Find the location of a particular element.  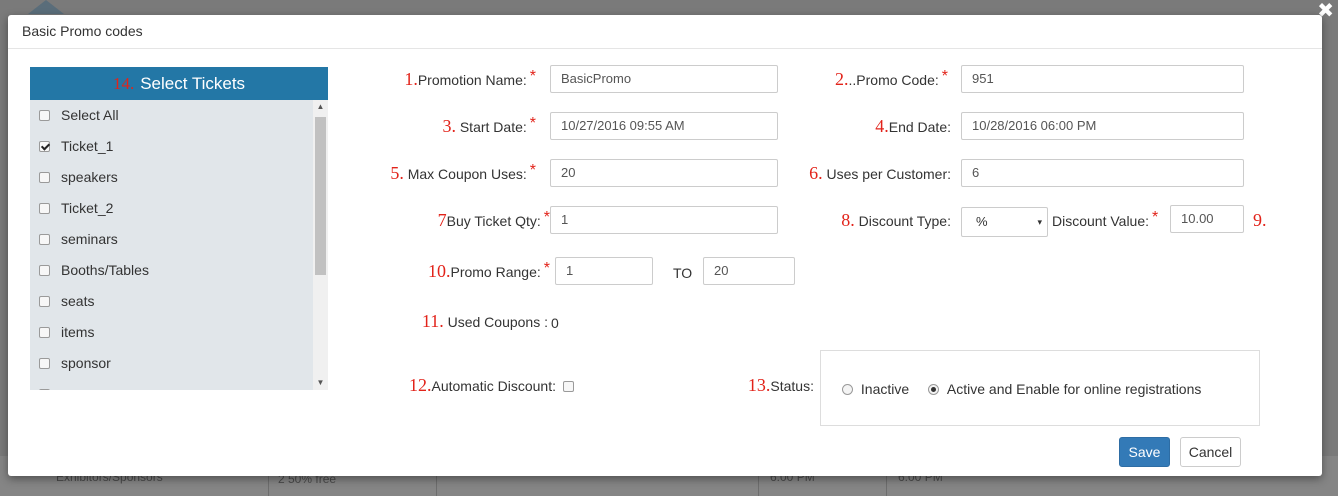

promotion-name-label: 1.Promotion Name: * is located at coordinates (470, 79).